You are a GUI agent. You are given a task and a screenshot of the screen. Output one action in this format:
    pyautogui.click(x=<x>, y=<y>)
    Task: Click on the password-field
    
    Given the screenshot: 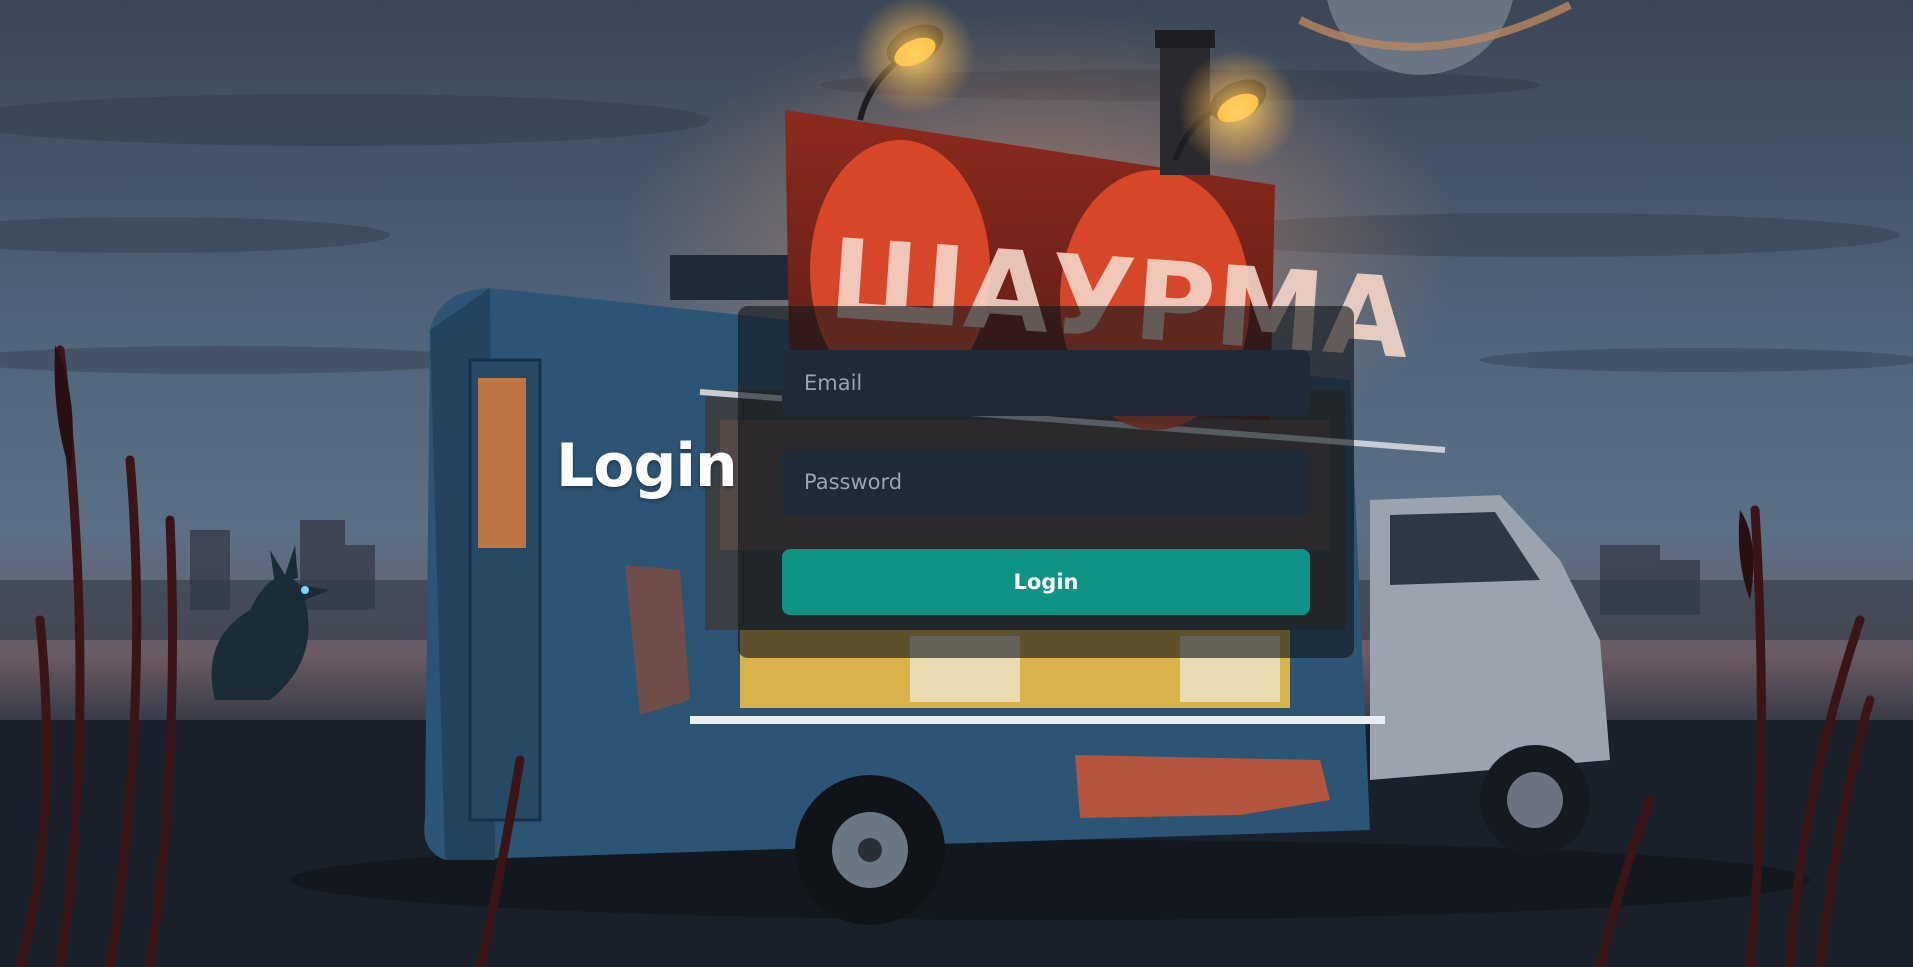 What is the action you would take?
    pyautogui.click(x=1046, y=482)
    